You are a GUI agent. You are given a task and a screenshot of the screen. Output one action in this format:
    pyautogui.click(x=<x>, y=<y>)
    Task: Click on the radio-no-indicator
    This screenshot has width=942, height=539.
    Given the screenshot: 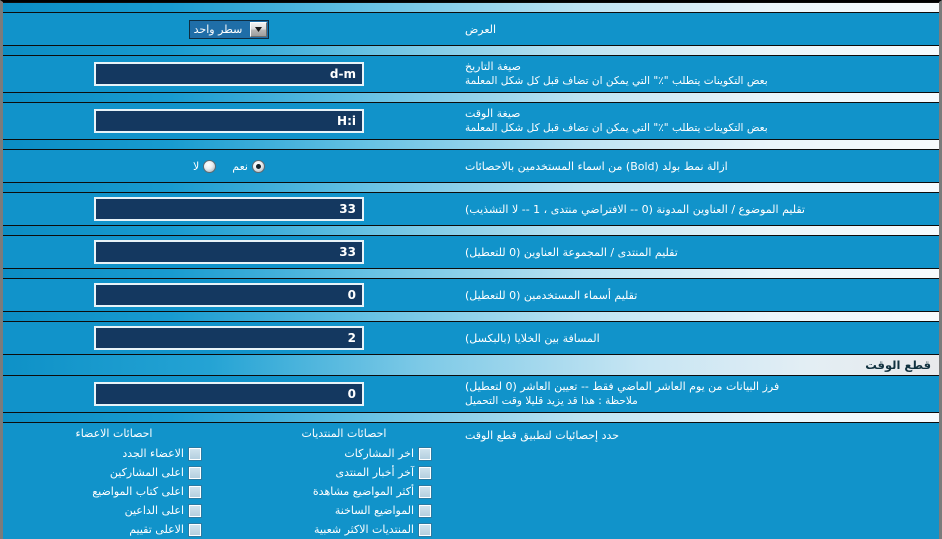 What is the action you would take?
    pyautogui.click(x=210, y=166)
    